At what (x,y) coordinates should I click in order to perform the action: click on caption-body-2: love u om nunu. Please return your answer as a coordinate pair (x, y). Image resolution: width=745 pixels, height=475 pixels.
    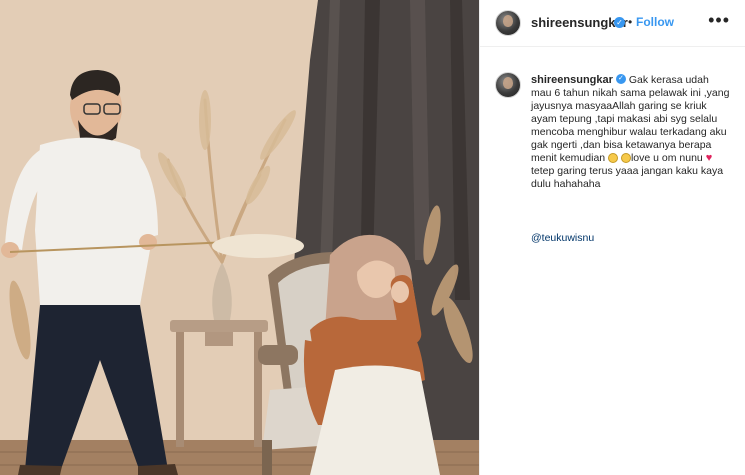
    Looking at the image, I should click on (668, 158).